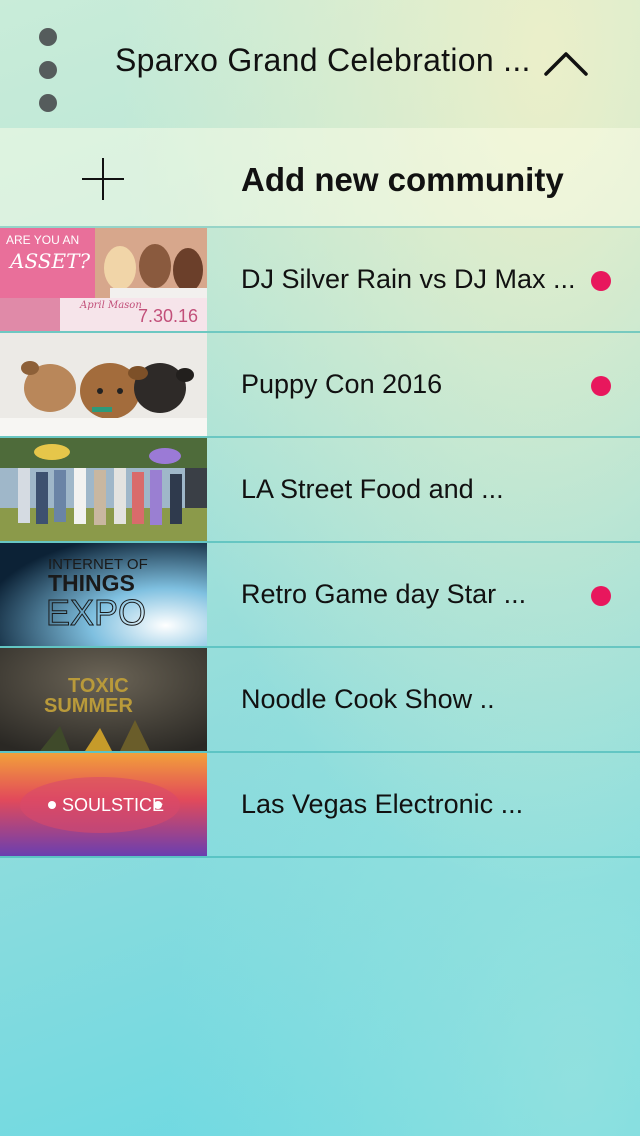 Image resolution: width=640 pixels, height=1136 pixels. I want to click on plus-icon, so click(103, 179).